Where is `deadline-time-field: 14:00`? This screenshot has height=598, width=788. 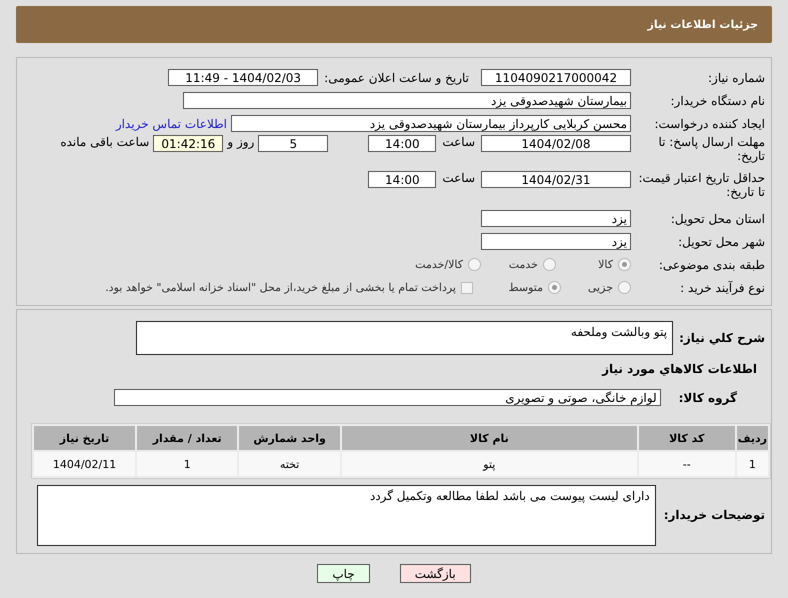 deadline-time-field: 14:00 is located at coordinates (402, 143).